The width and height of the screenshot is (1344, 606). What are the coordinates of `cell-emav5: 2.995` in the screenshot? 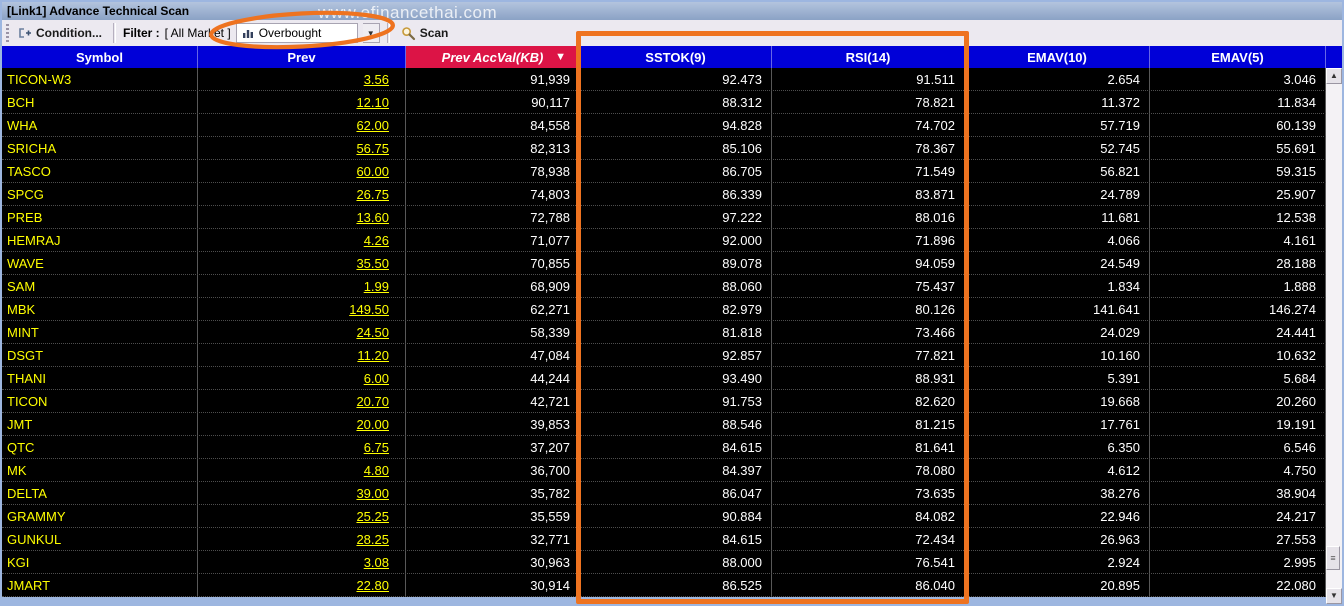 It's located at (1238, 562).